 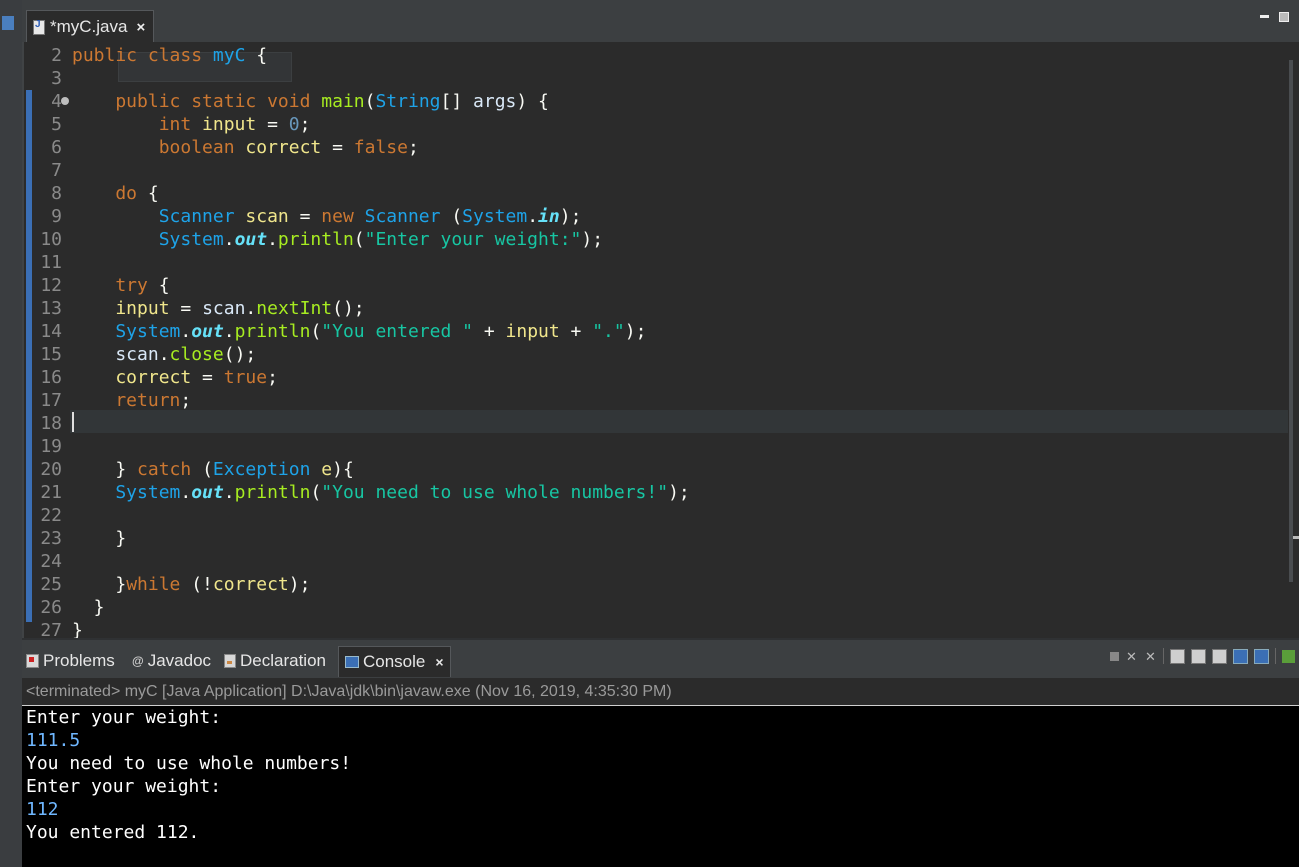 I want to click on line-number: 17, so click(x=51, y=400).